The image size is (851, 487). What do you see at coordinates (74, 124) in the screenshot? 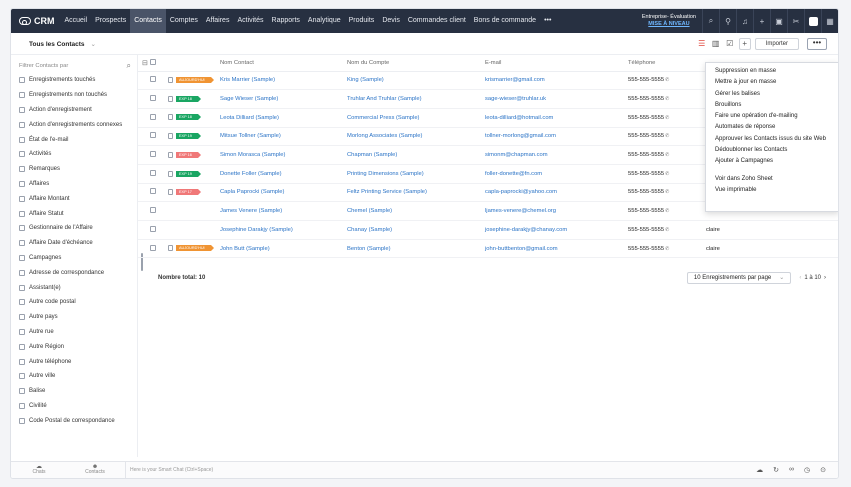
I see `filter-item: Action d'enregistrements connexes` at bounding box center [74, 124].